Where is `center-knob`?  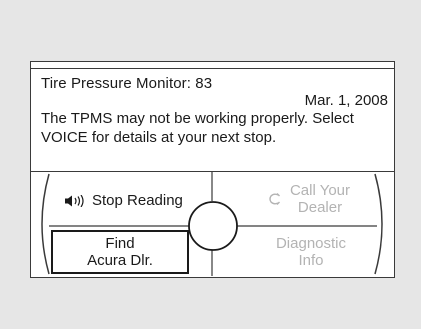 center-knob is located at coordinates (213, 226).